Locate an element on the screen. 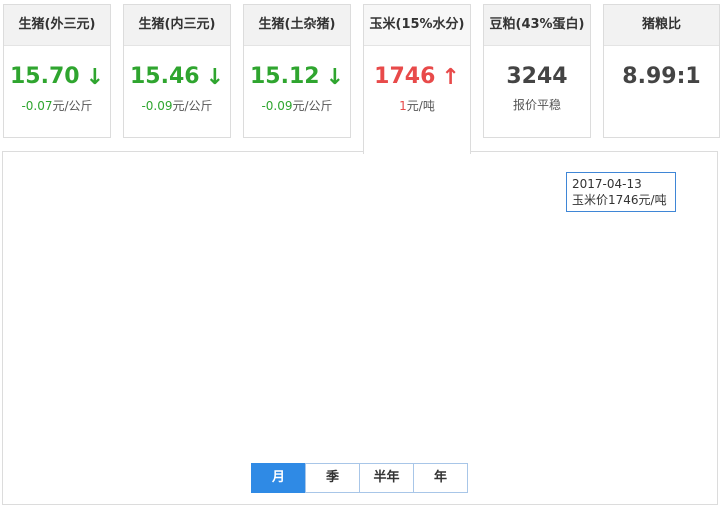 The width and height of the screenshot is (723, 510). card-unit: 元/吨 is located at coordinates (420, 106).